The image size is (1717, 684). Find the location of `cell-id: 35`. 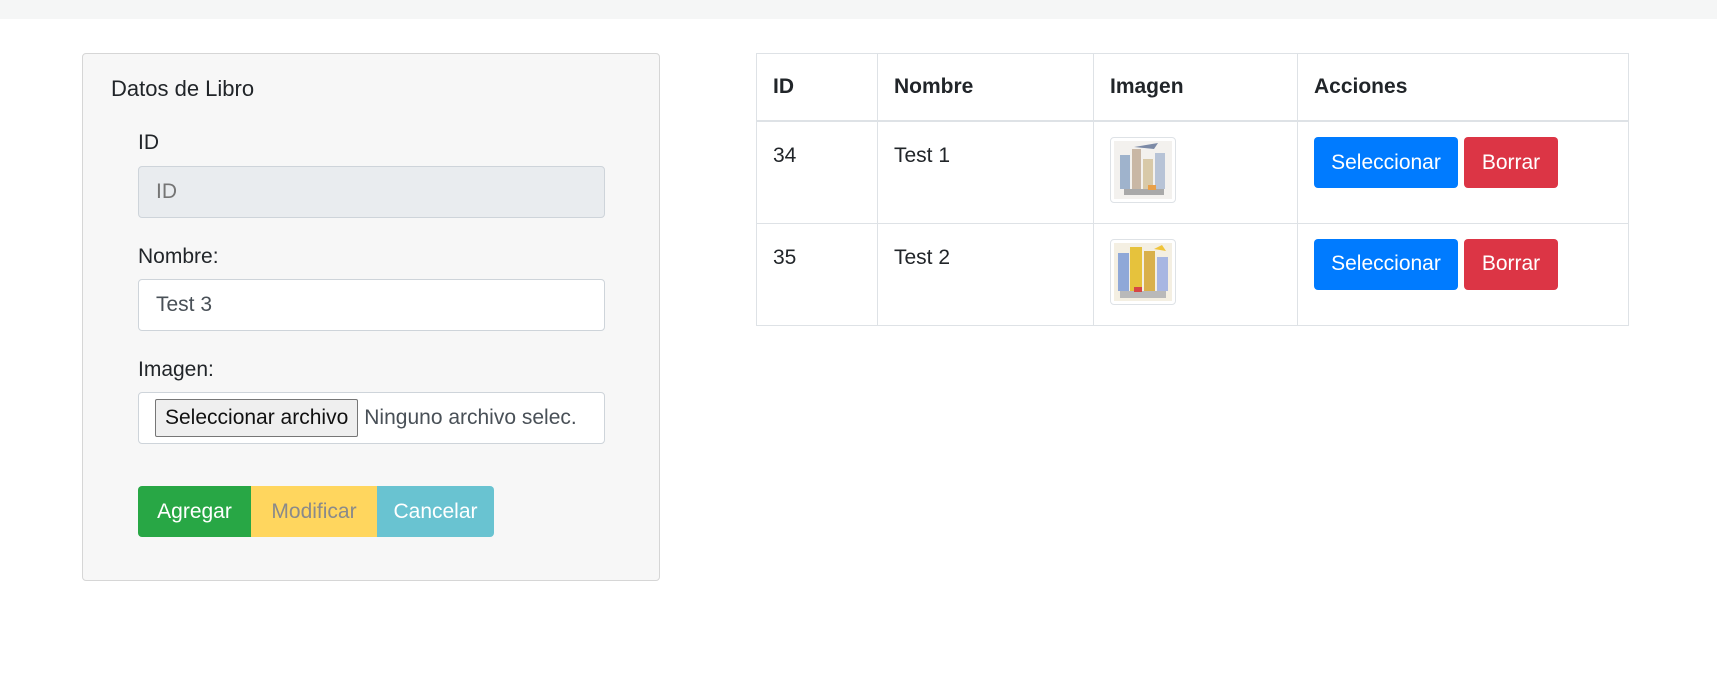

cell-id: 35 is located at coordinates (817, 274).